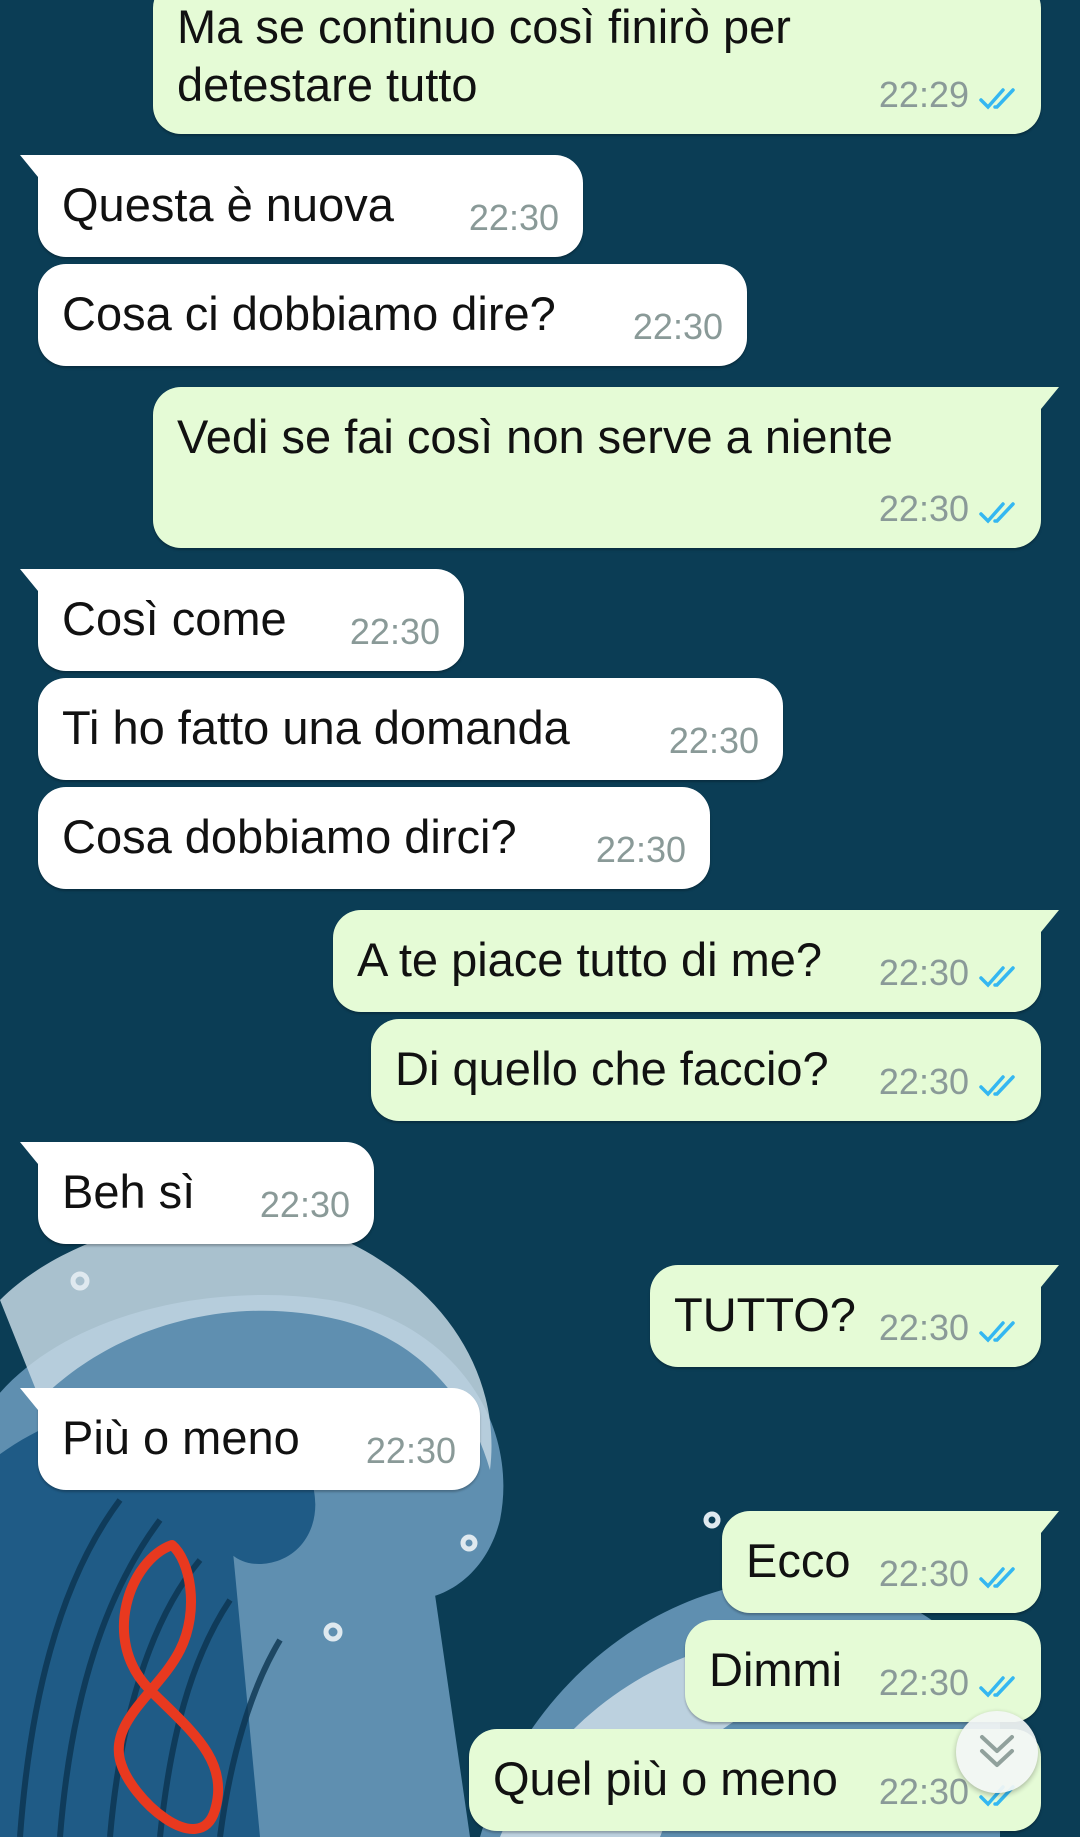  I want to click on message-text: Così come, so click(174, 618).